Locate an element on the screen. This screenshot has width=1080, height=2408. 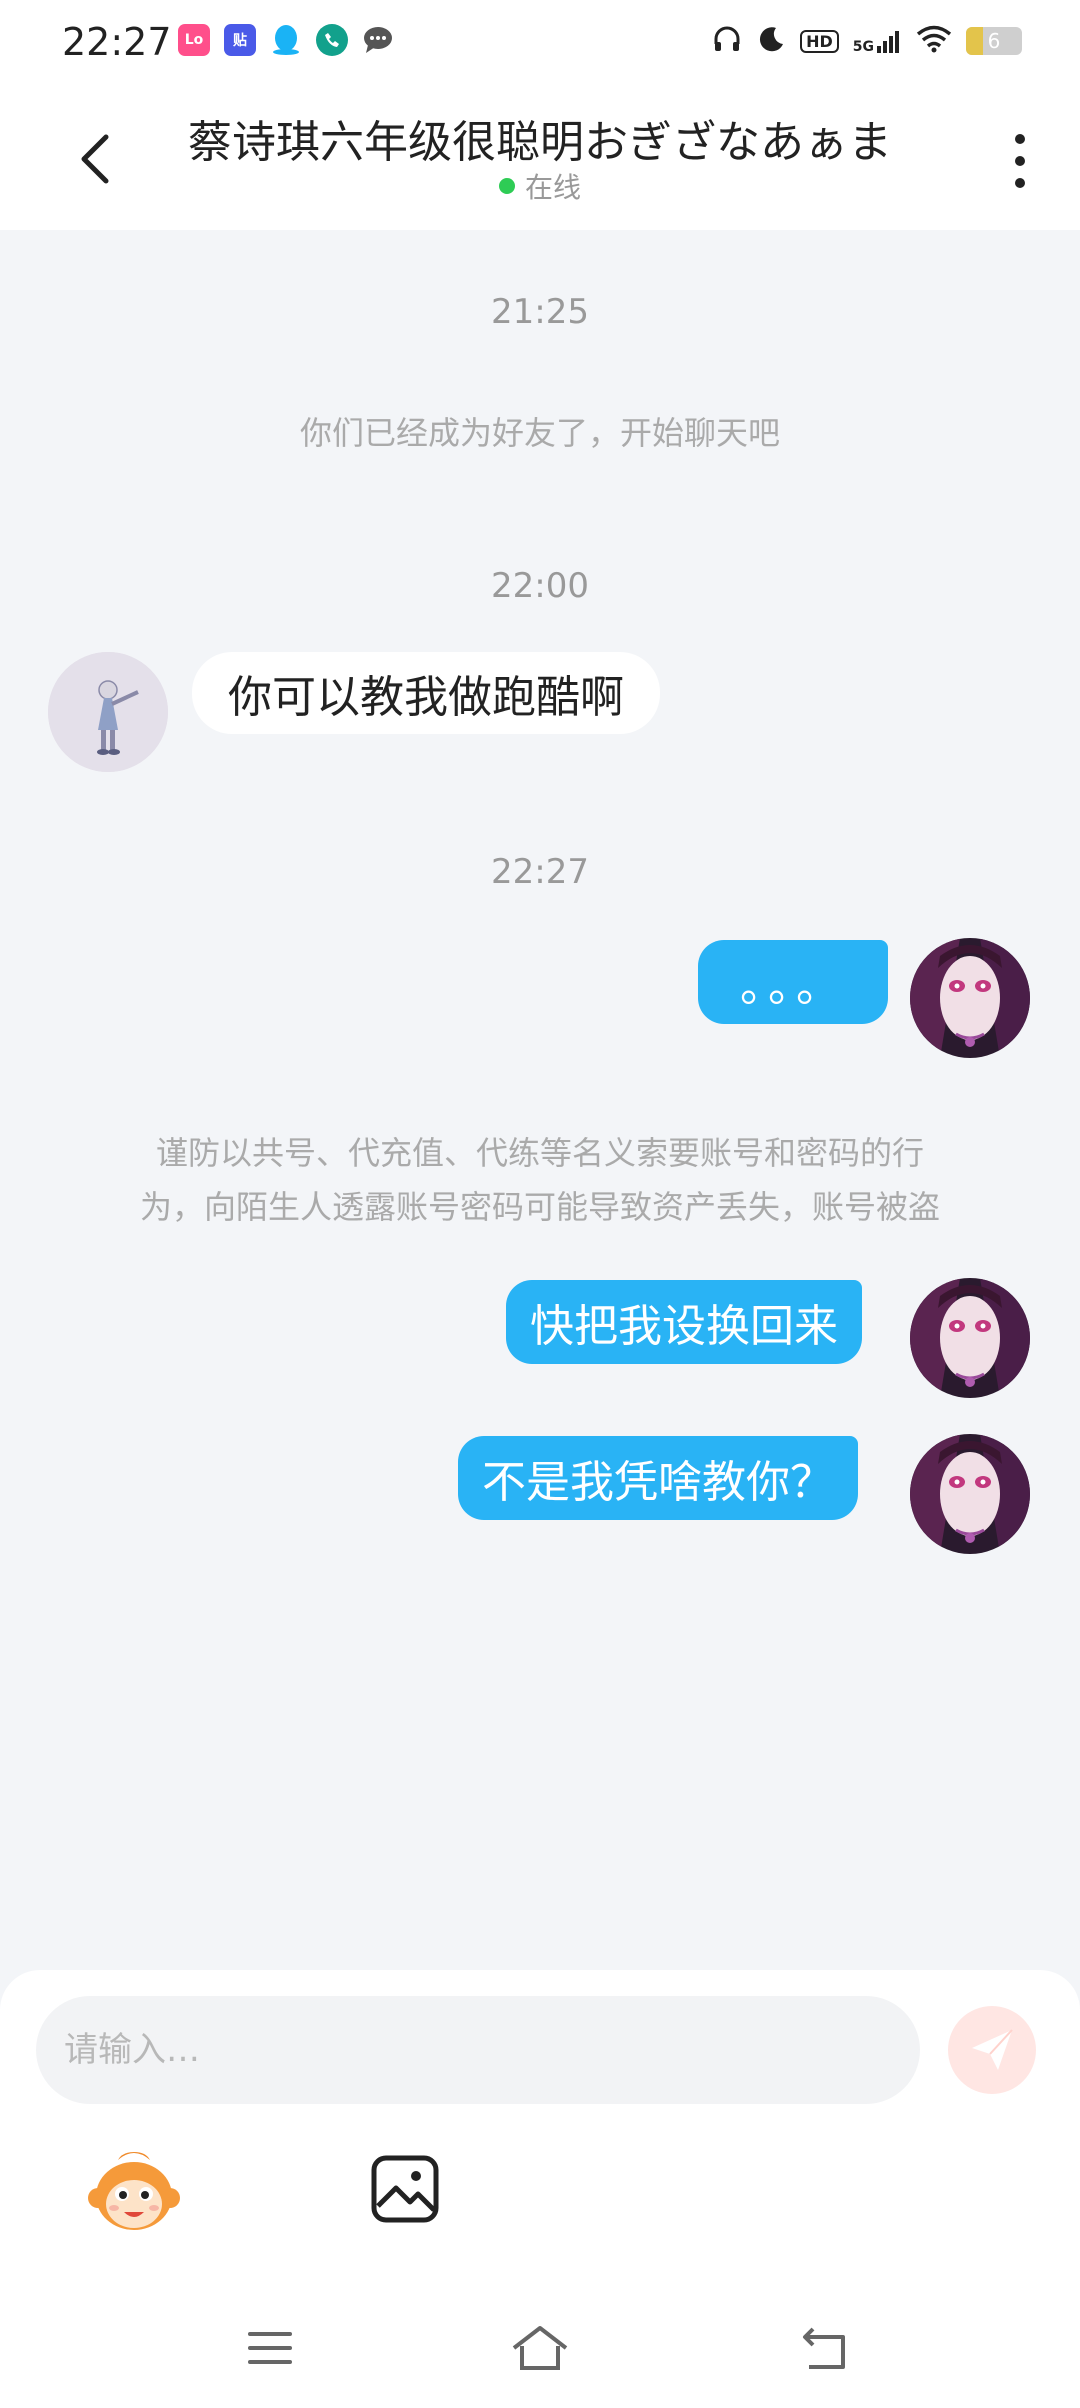
paper-plane-icon is located at coordinates (992, 2049).